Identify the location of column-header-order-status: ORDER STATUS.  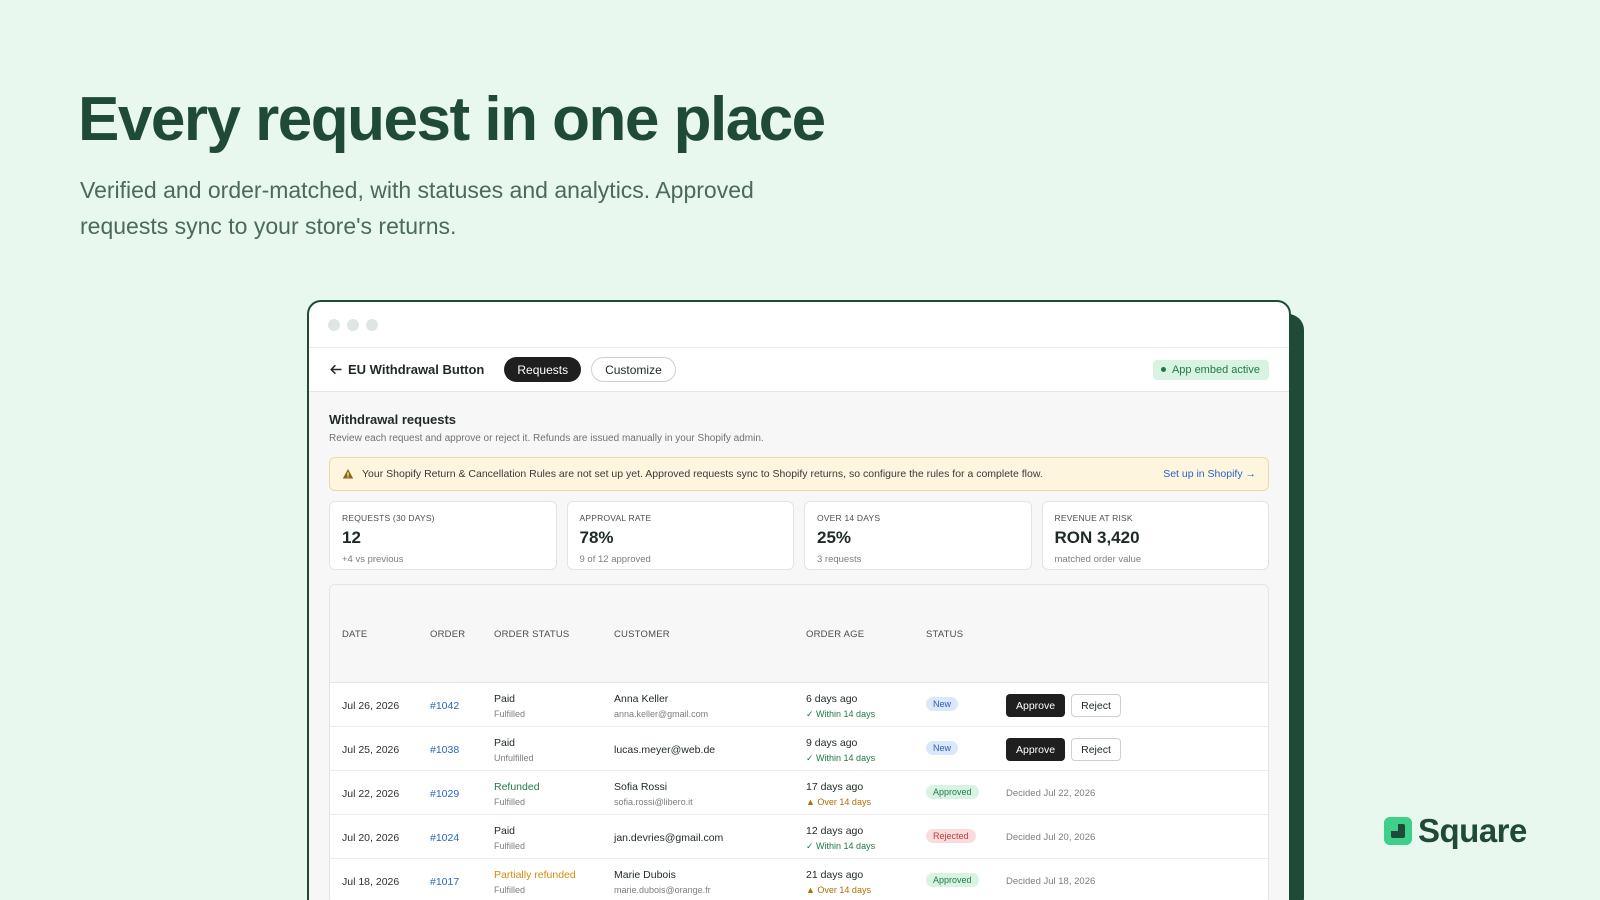
(531, 634).